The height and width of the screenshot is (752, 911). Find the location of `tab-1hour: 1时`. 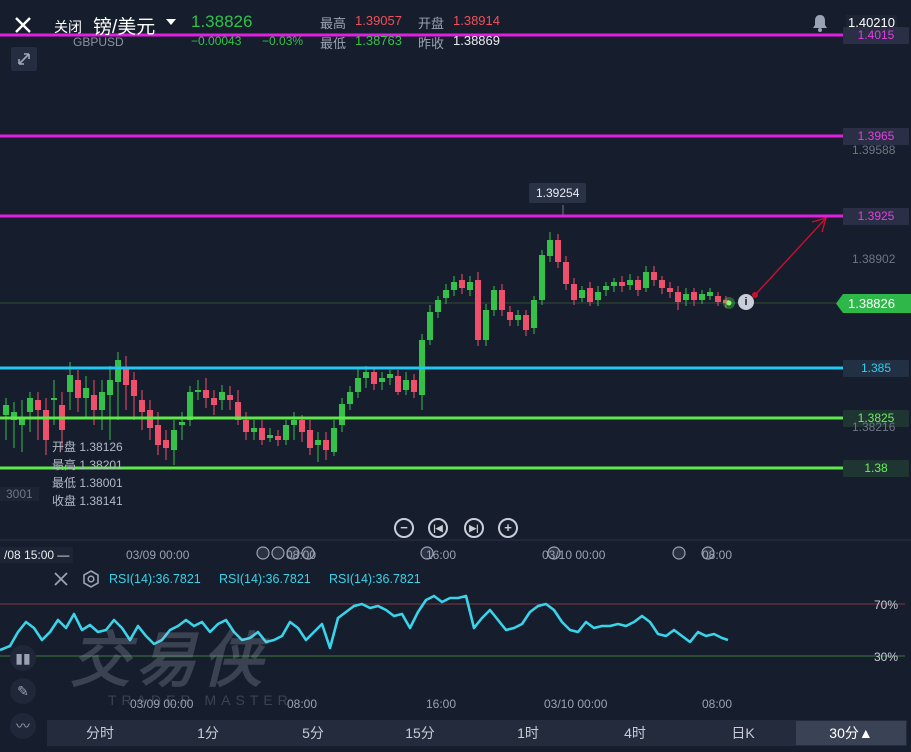

tab-1hour: 1时 is located at coordinates (528, 733).